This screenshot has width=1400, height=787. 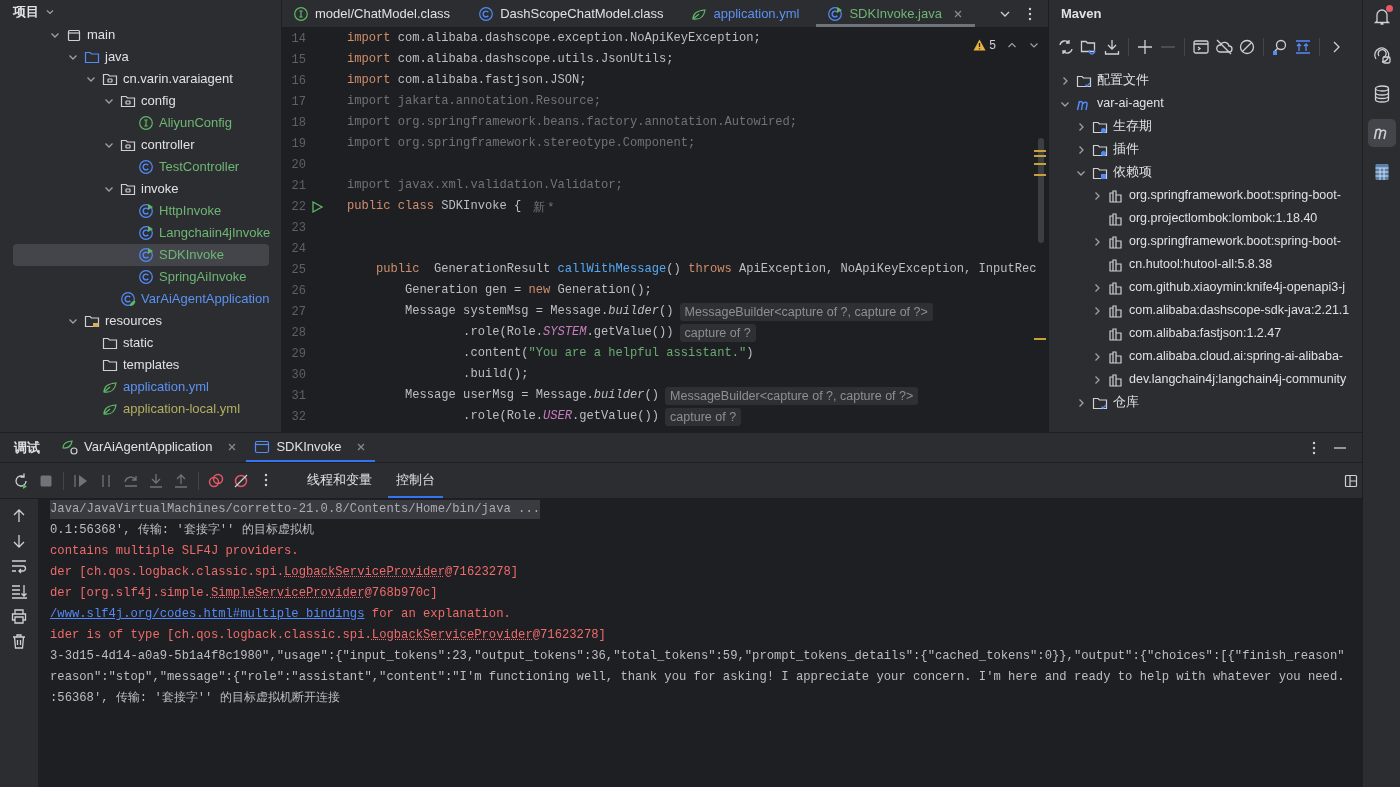 What do you see at coordinates (195, 699) in the screenshot?
I see `console-line: :56368', 传输: '套接字'' 的目标虚拟机断开连接` at bounding box center [195, 699].